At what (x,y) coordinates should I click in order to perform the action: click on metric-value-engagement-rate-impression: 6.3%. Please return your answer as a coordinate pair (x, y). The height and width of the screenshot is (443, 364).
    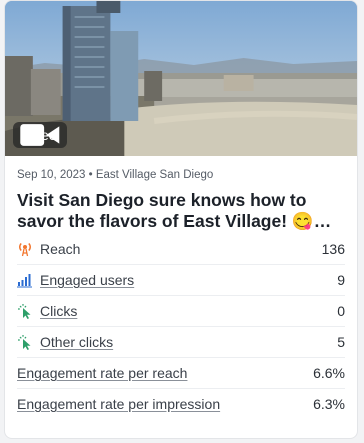
    Looking at the image, I should click on (329, 404).